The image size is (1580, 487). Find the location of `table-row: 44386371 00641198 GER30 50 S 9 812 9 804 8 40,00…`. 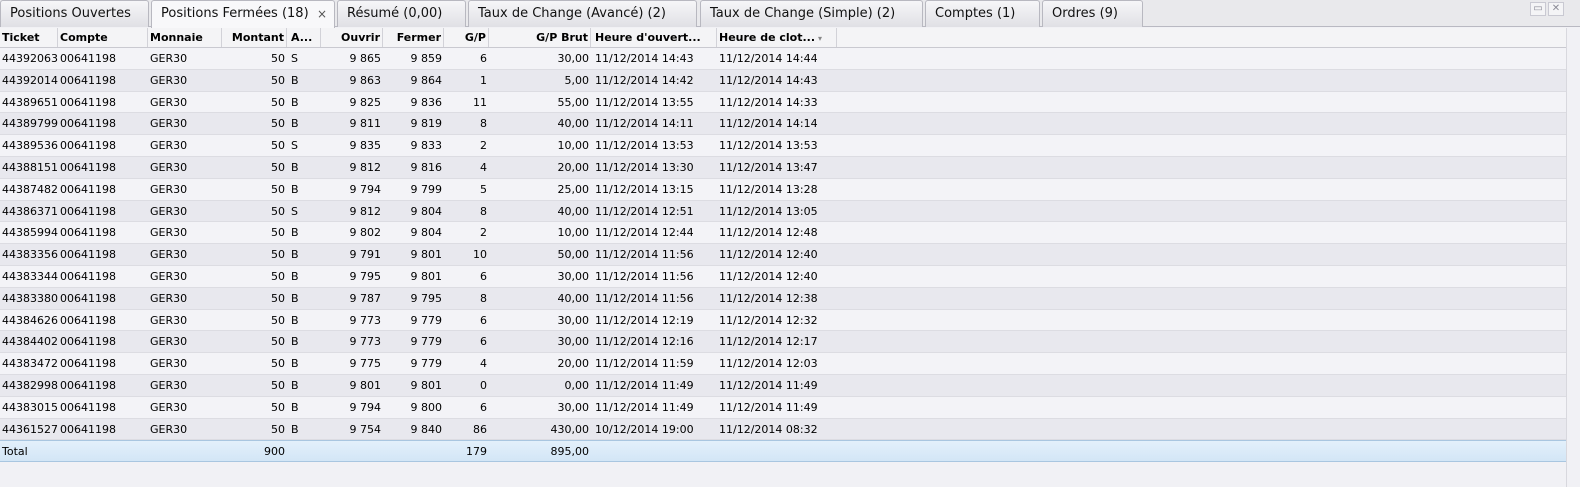

table-row: 44386371 00641198 GER30 50 S 9 812 9 804 8 40,00… is located at coordinates (783, 211).